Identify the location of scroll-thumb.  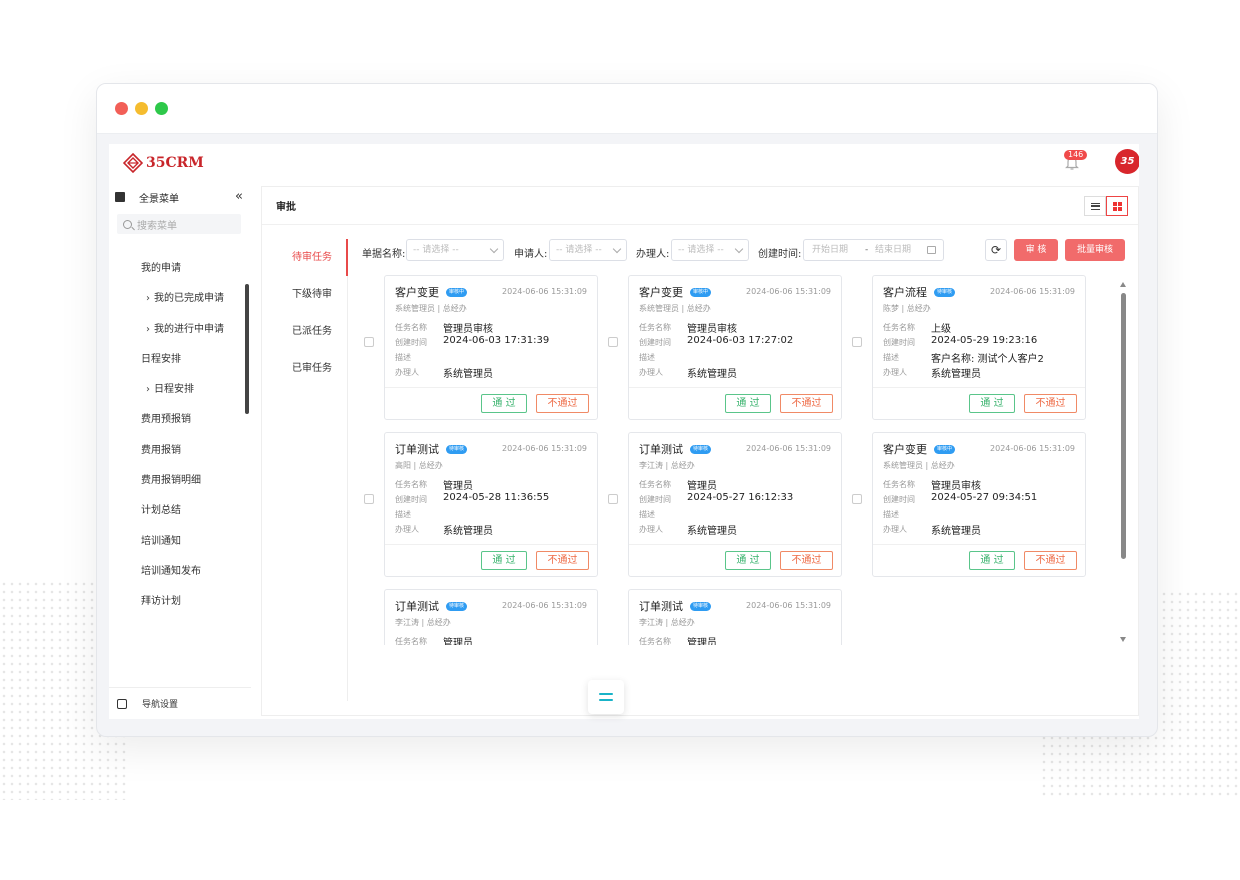
(1123, 426).